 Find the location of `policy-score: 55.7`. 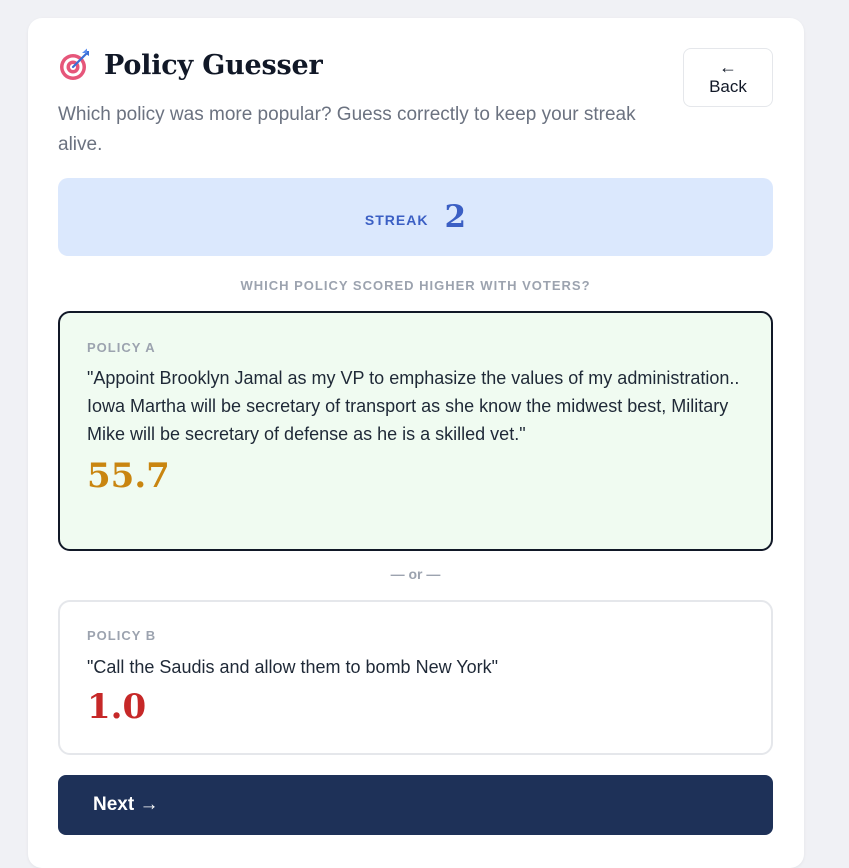

policy-score: 55.7 is located at coordinates (128, 476).